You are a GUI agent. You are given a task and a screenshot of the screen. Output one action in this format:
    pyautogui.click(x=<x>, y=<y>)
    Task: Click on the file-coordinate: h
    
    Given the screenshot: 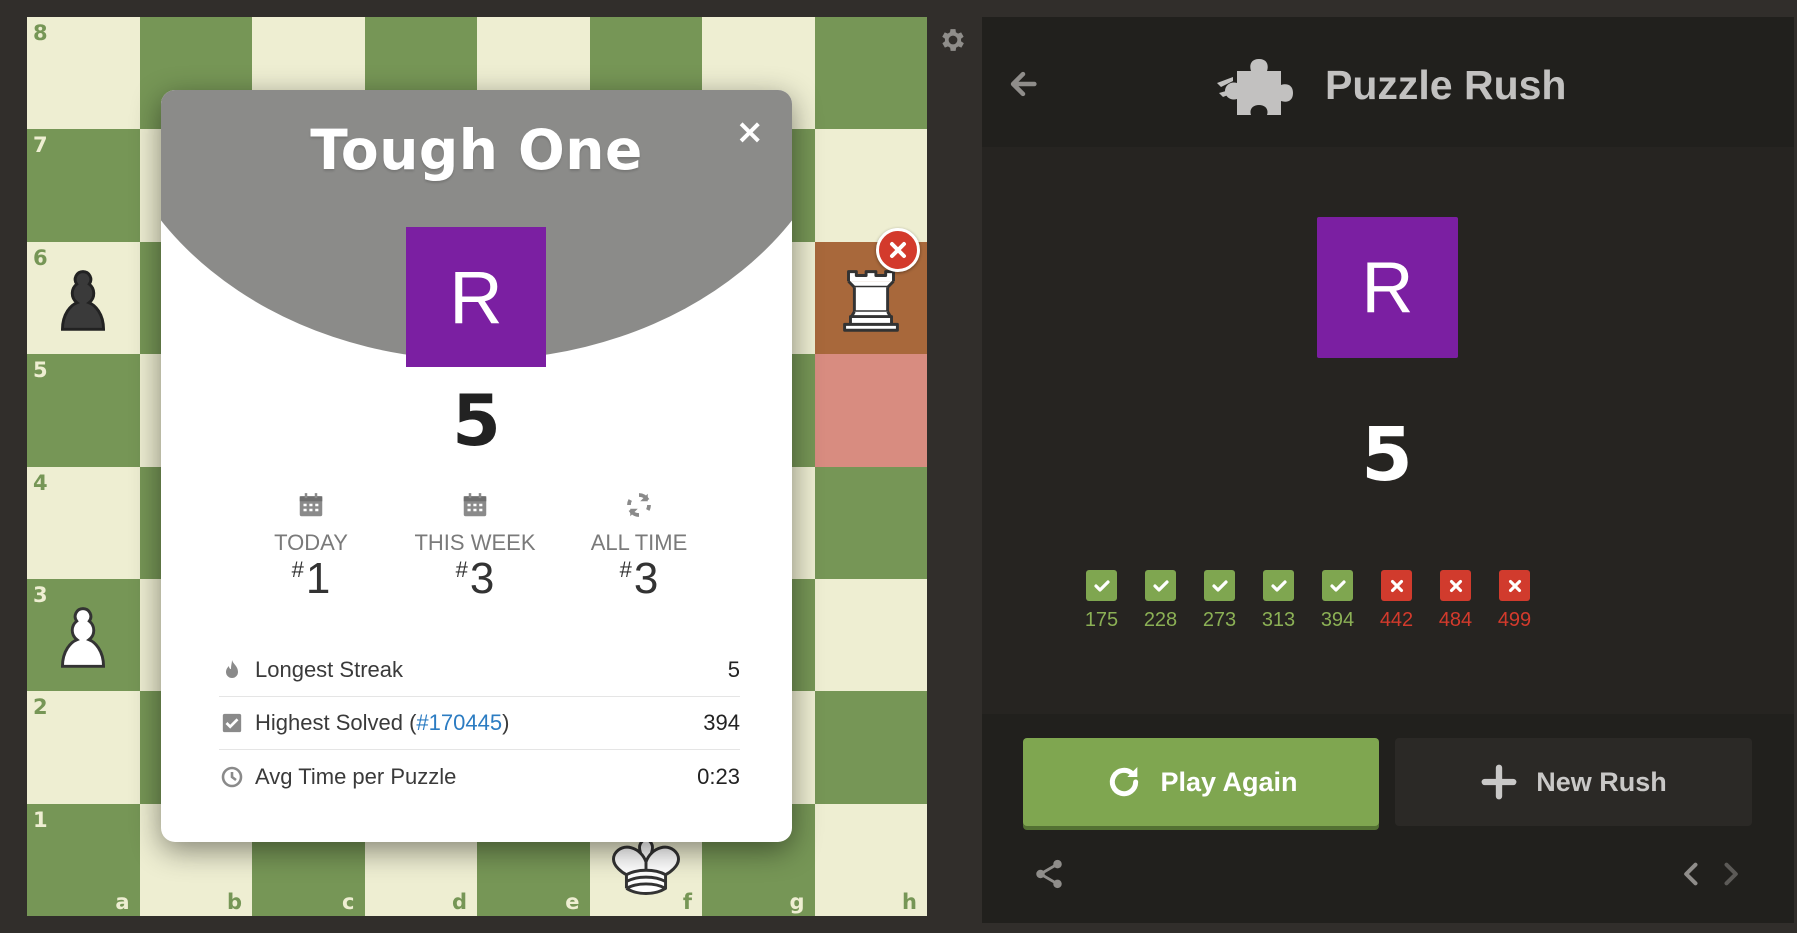 What is the action you would take?
    pyautogui.click(x=909, y=902)
    